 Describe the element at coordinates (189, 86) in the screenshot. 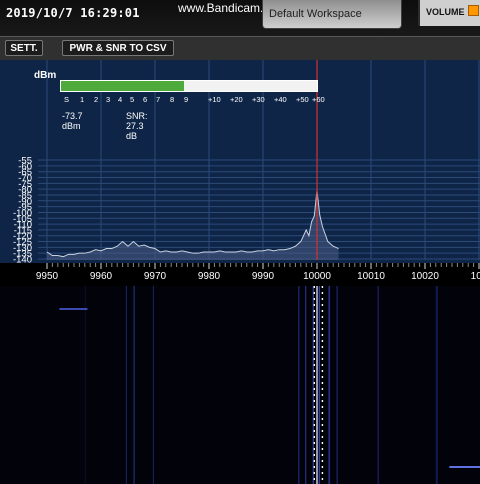

I see `signal-meter-bar` at that location.